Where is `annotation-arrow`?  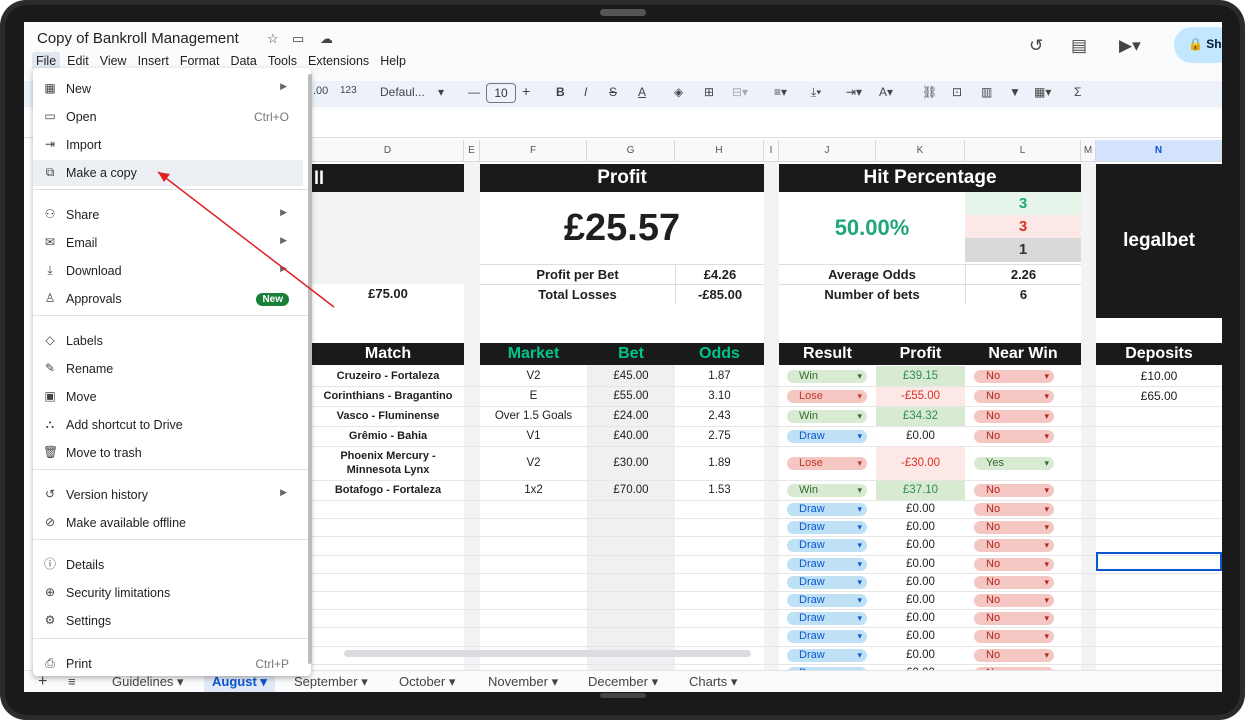
annotation-arrow is located at coordinates (246, 239).